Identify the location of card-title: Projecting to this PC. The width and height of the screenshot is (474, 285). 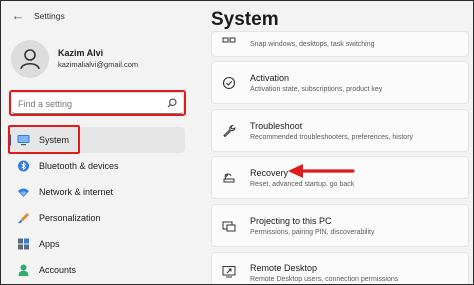
(291, 221).